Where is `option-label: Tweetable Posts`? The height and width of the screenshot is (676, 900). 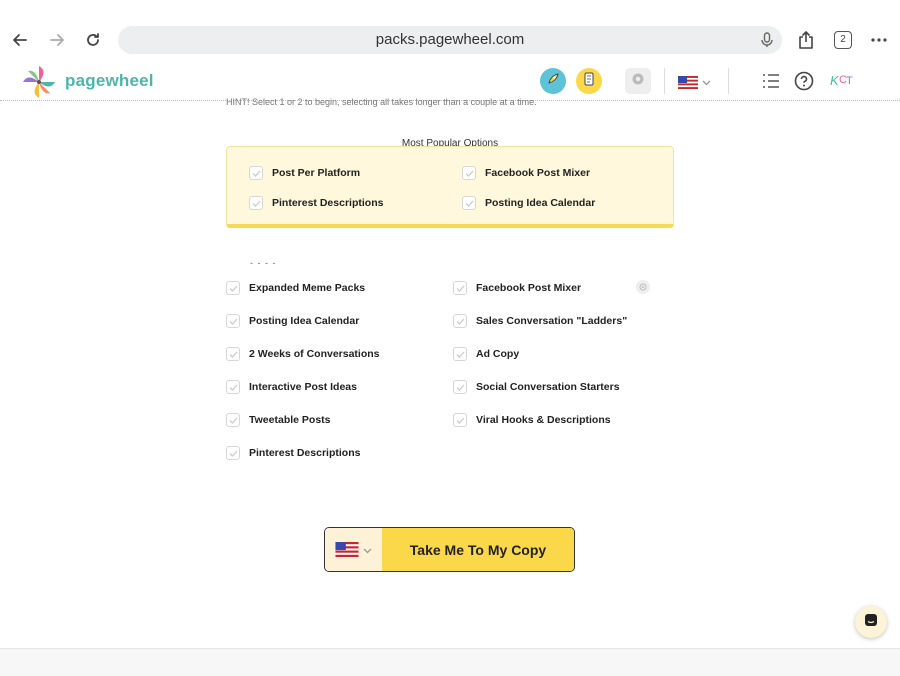
option-label: Tweetable Posts is located at coordinates (290, 420).